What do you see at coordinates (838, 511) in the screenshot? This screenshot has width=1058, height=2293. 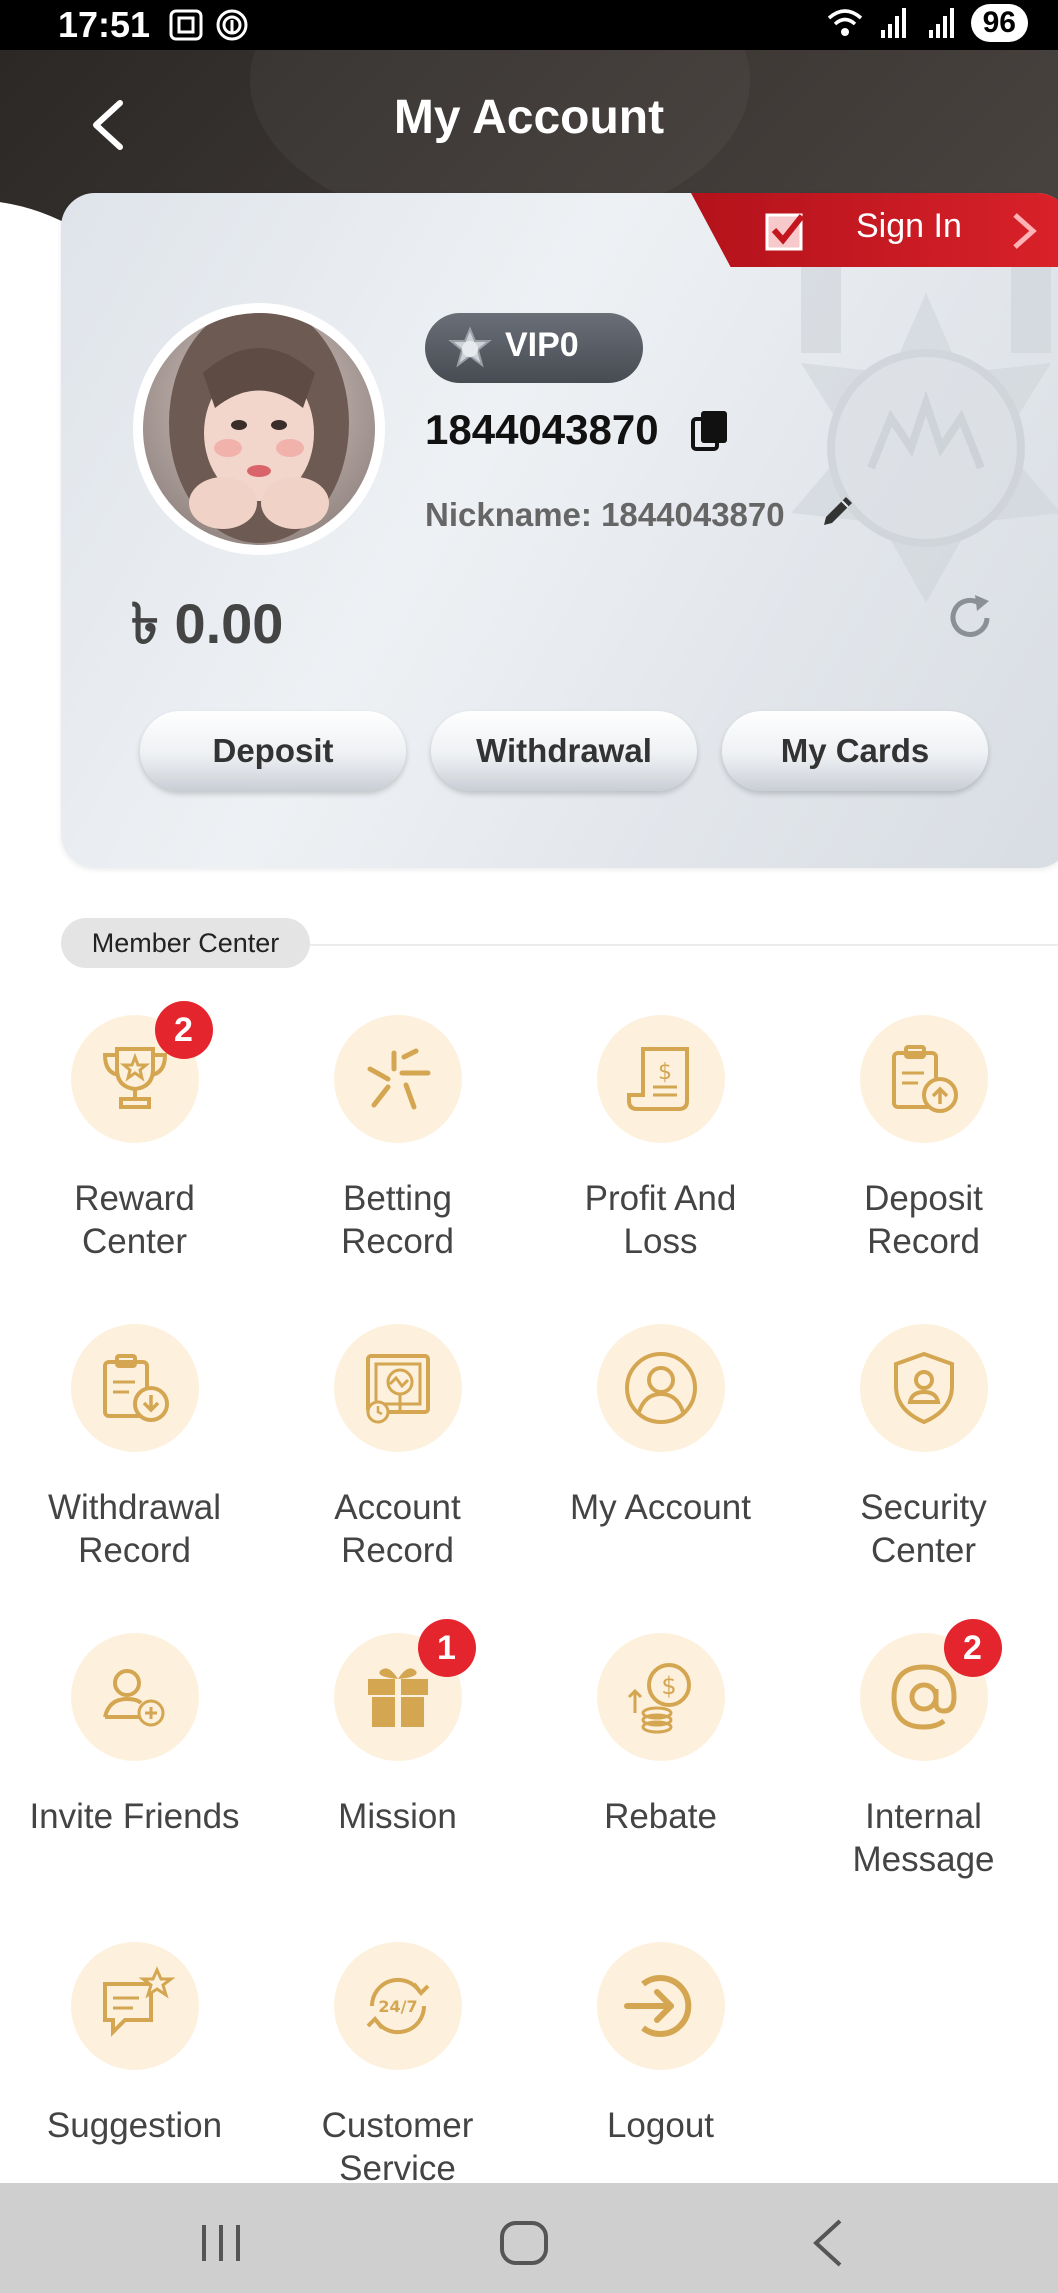 I see `edit-pencil-icon` at bounding box center [838, 511].